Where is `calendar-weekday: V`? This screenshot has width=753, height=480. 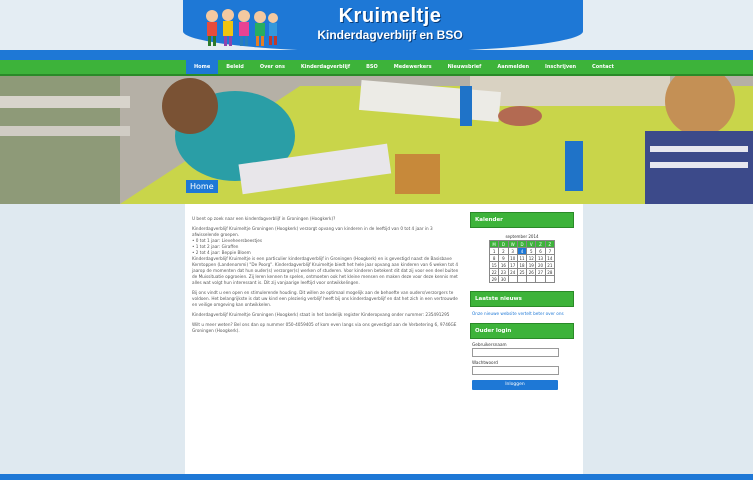
calendar-weekday: V is located at coordinates (531, 244).